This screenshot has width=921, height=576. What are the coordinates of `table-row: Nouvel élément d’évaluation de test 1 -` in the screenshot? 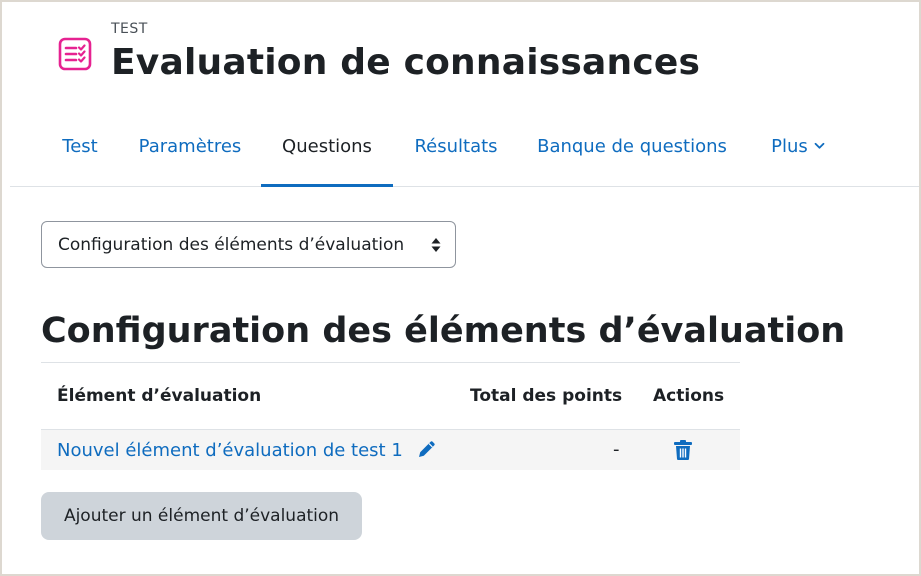 It's located at (390, 450).